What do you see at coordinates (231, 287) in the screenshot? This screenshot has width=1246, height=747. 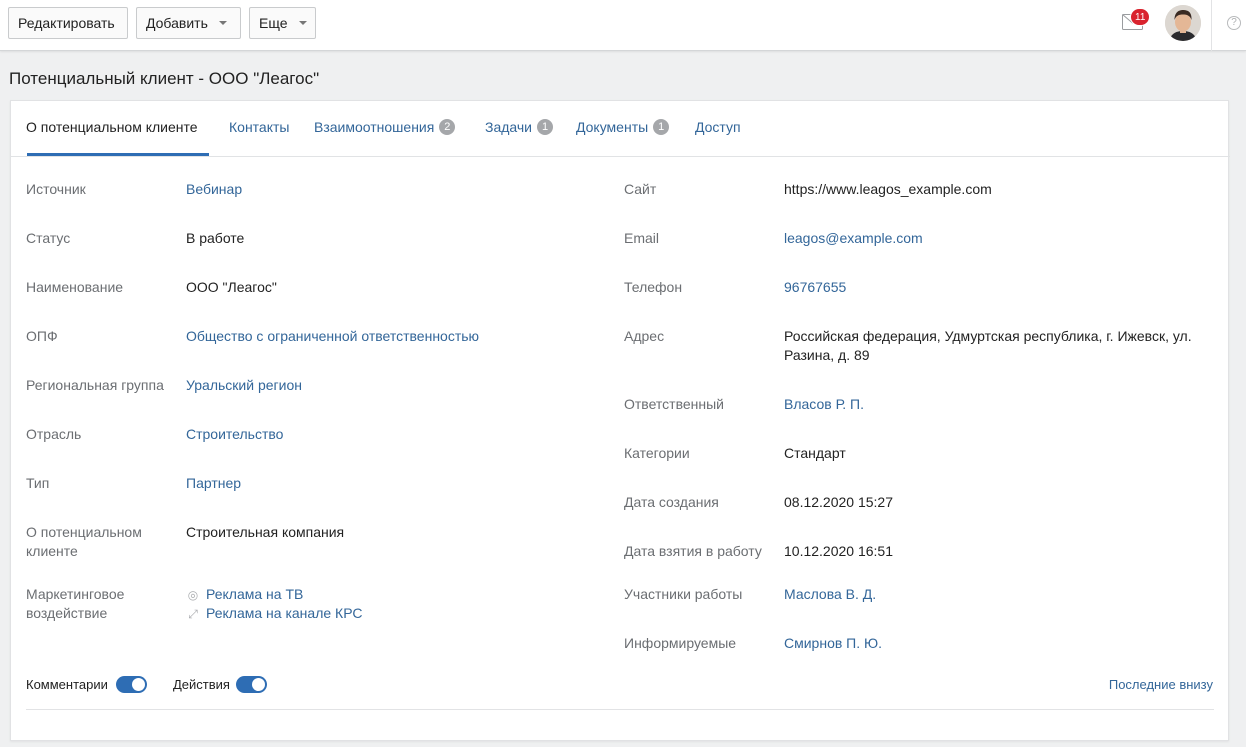 I see `field-value-name: ООО "Леагос"` at bounding box center [231, 287].